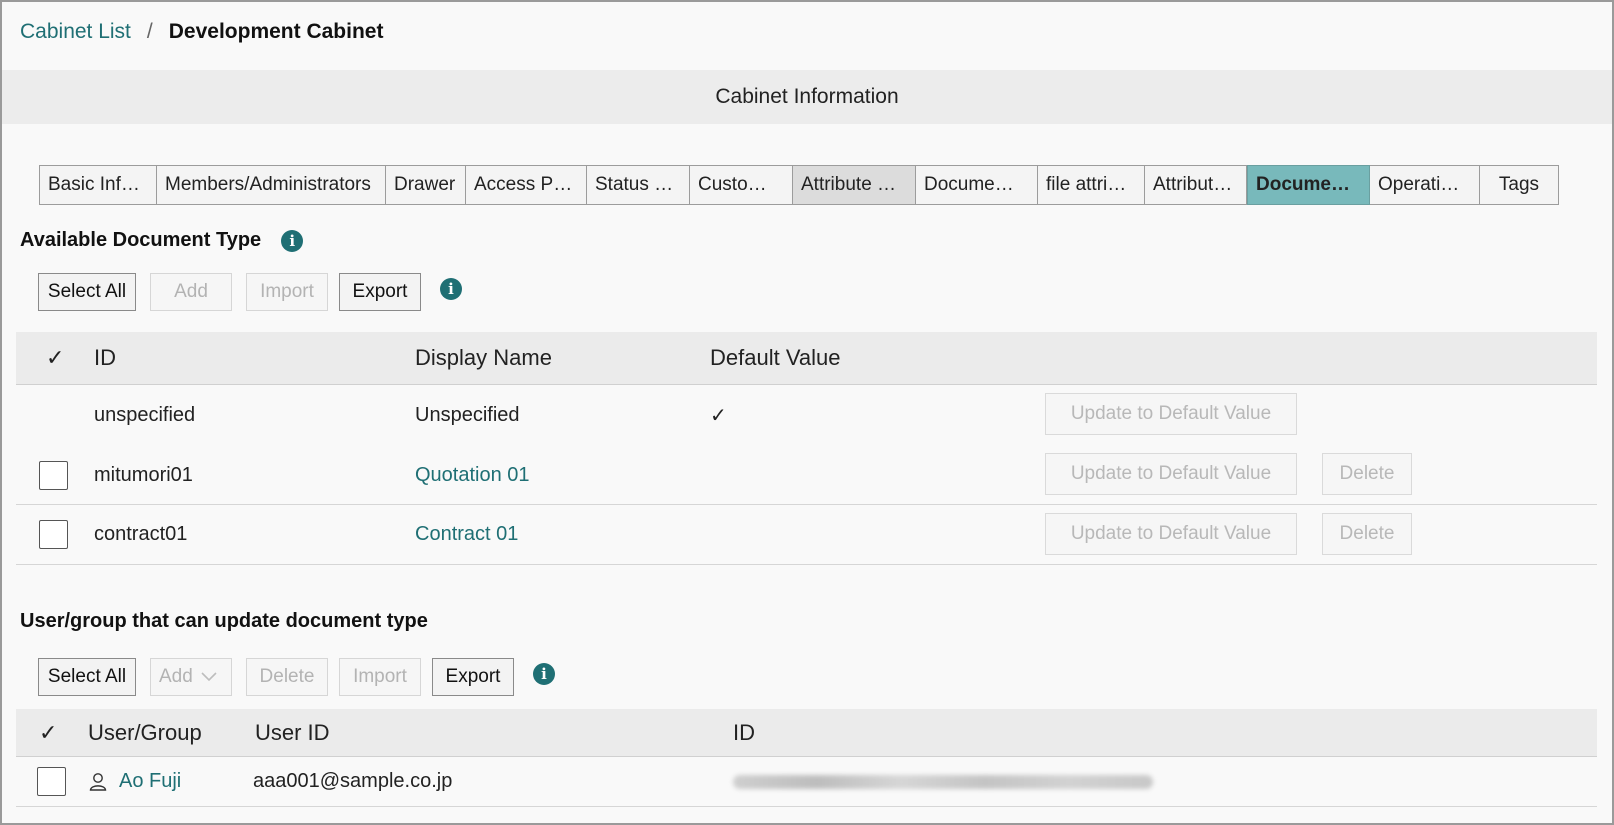 This screenshot has width=1614, height=825. I want to click on breadcrumb: Cabinet List / Development Cabinet, so click(201, 32).